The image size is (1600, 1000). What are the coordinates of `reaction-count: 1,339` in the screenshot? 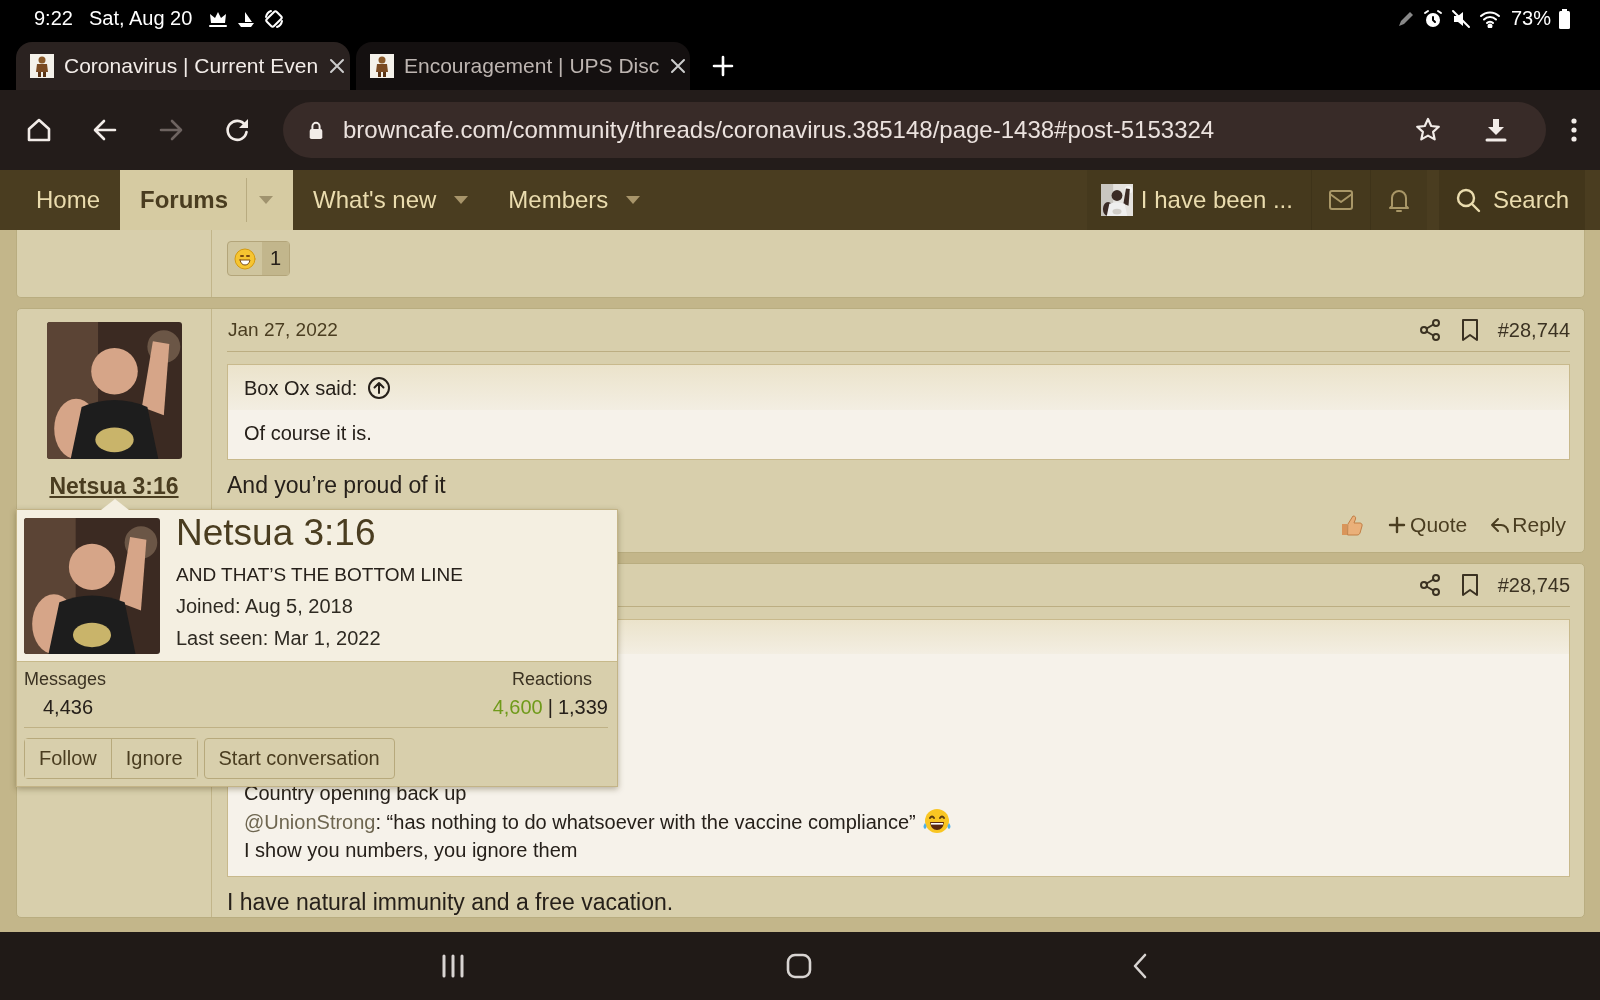 It's located at (582, 707).